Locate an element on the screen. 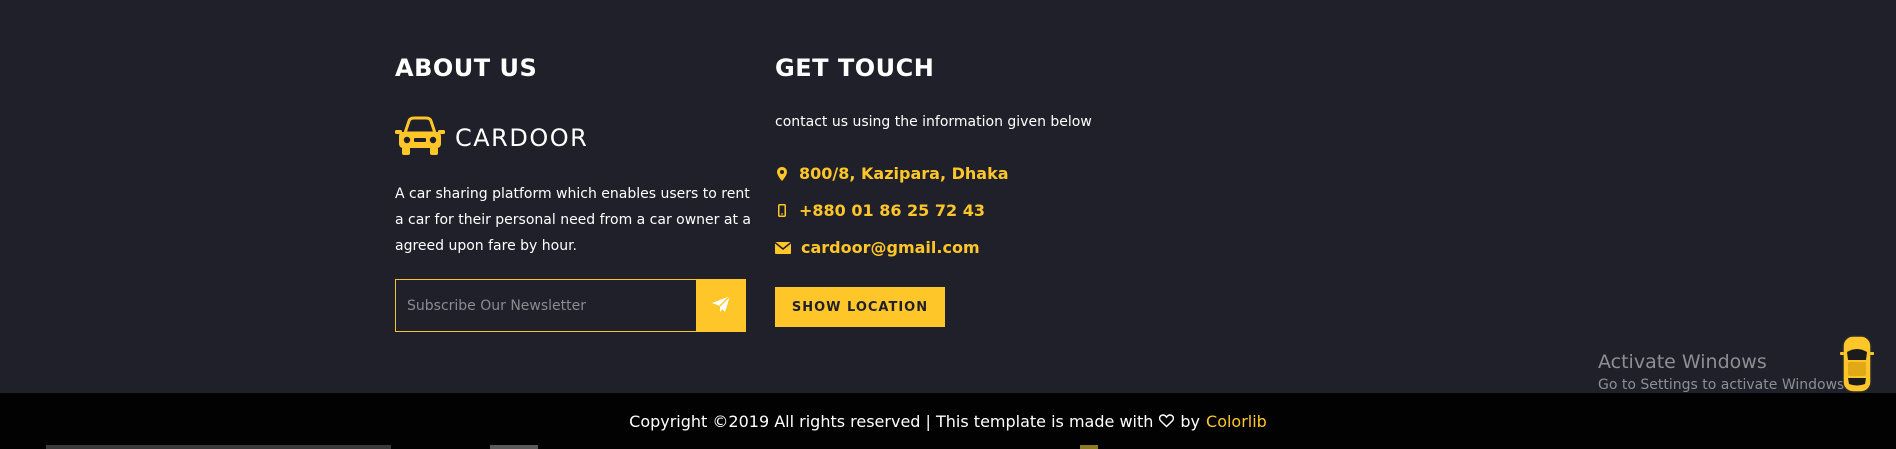 The image size is (1896, 449). about-title: ABOUT US is located at coordinates (466, 68).